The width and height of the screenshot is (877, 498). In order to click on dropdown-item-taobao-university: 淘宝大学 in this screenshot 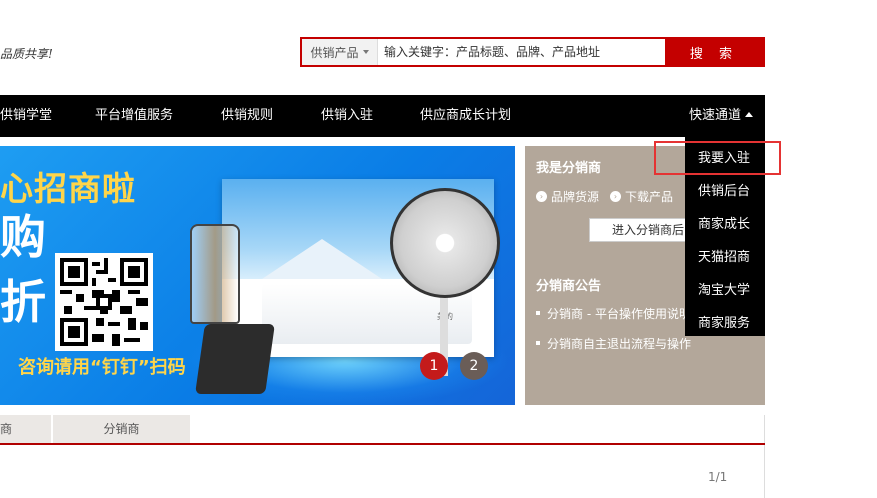, I will do `click(724, 288)`.